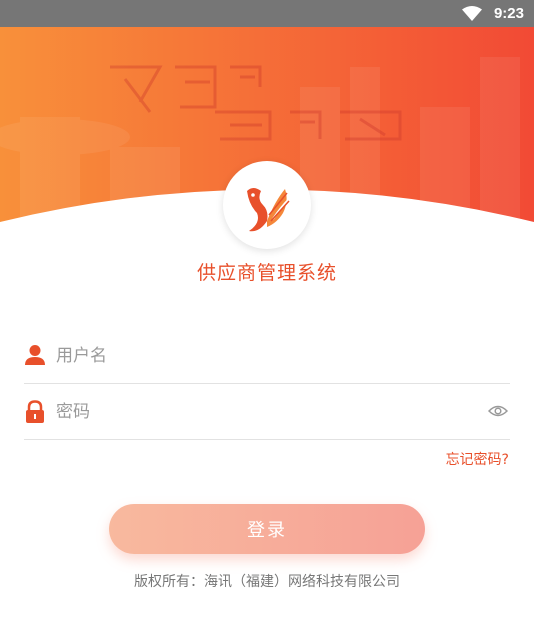  I want to click on password-field, so click(267, 412).